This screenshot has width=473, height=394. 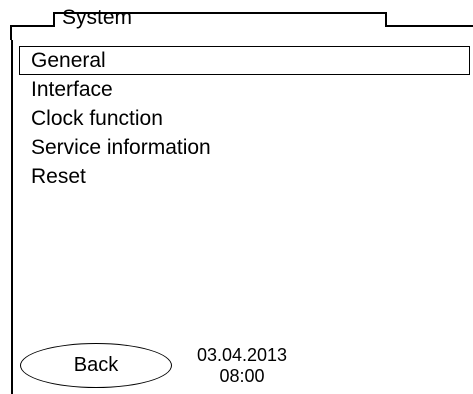 What do you see at coordinates (12, 217) in the screenshot?
I see `display-left-border` at bounding box center [12, 217].